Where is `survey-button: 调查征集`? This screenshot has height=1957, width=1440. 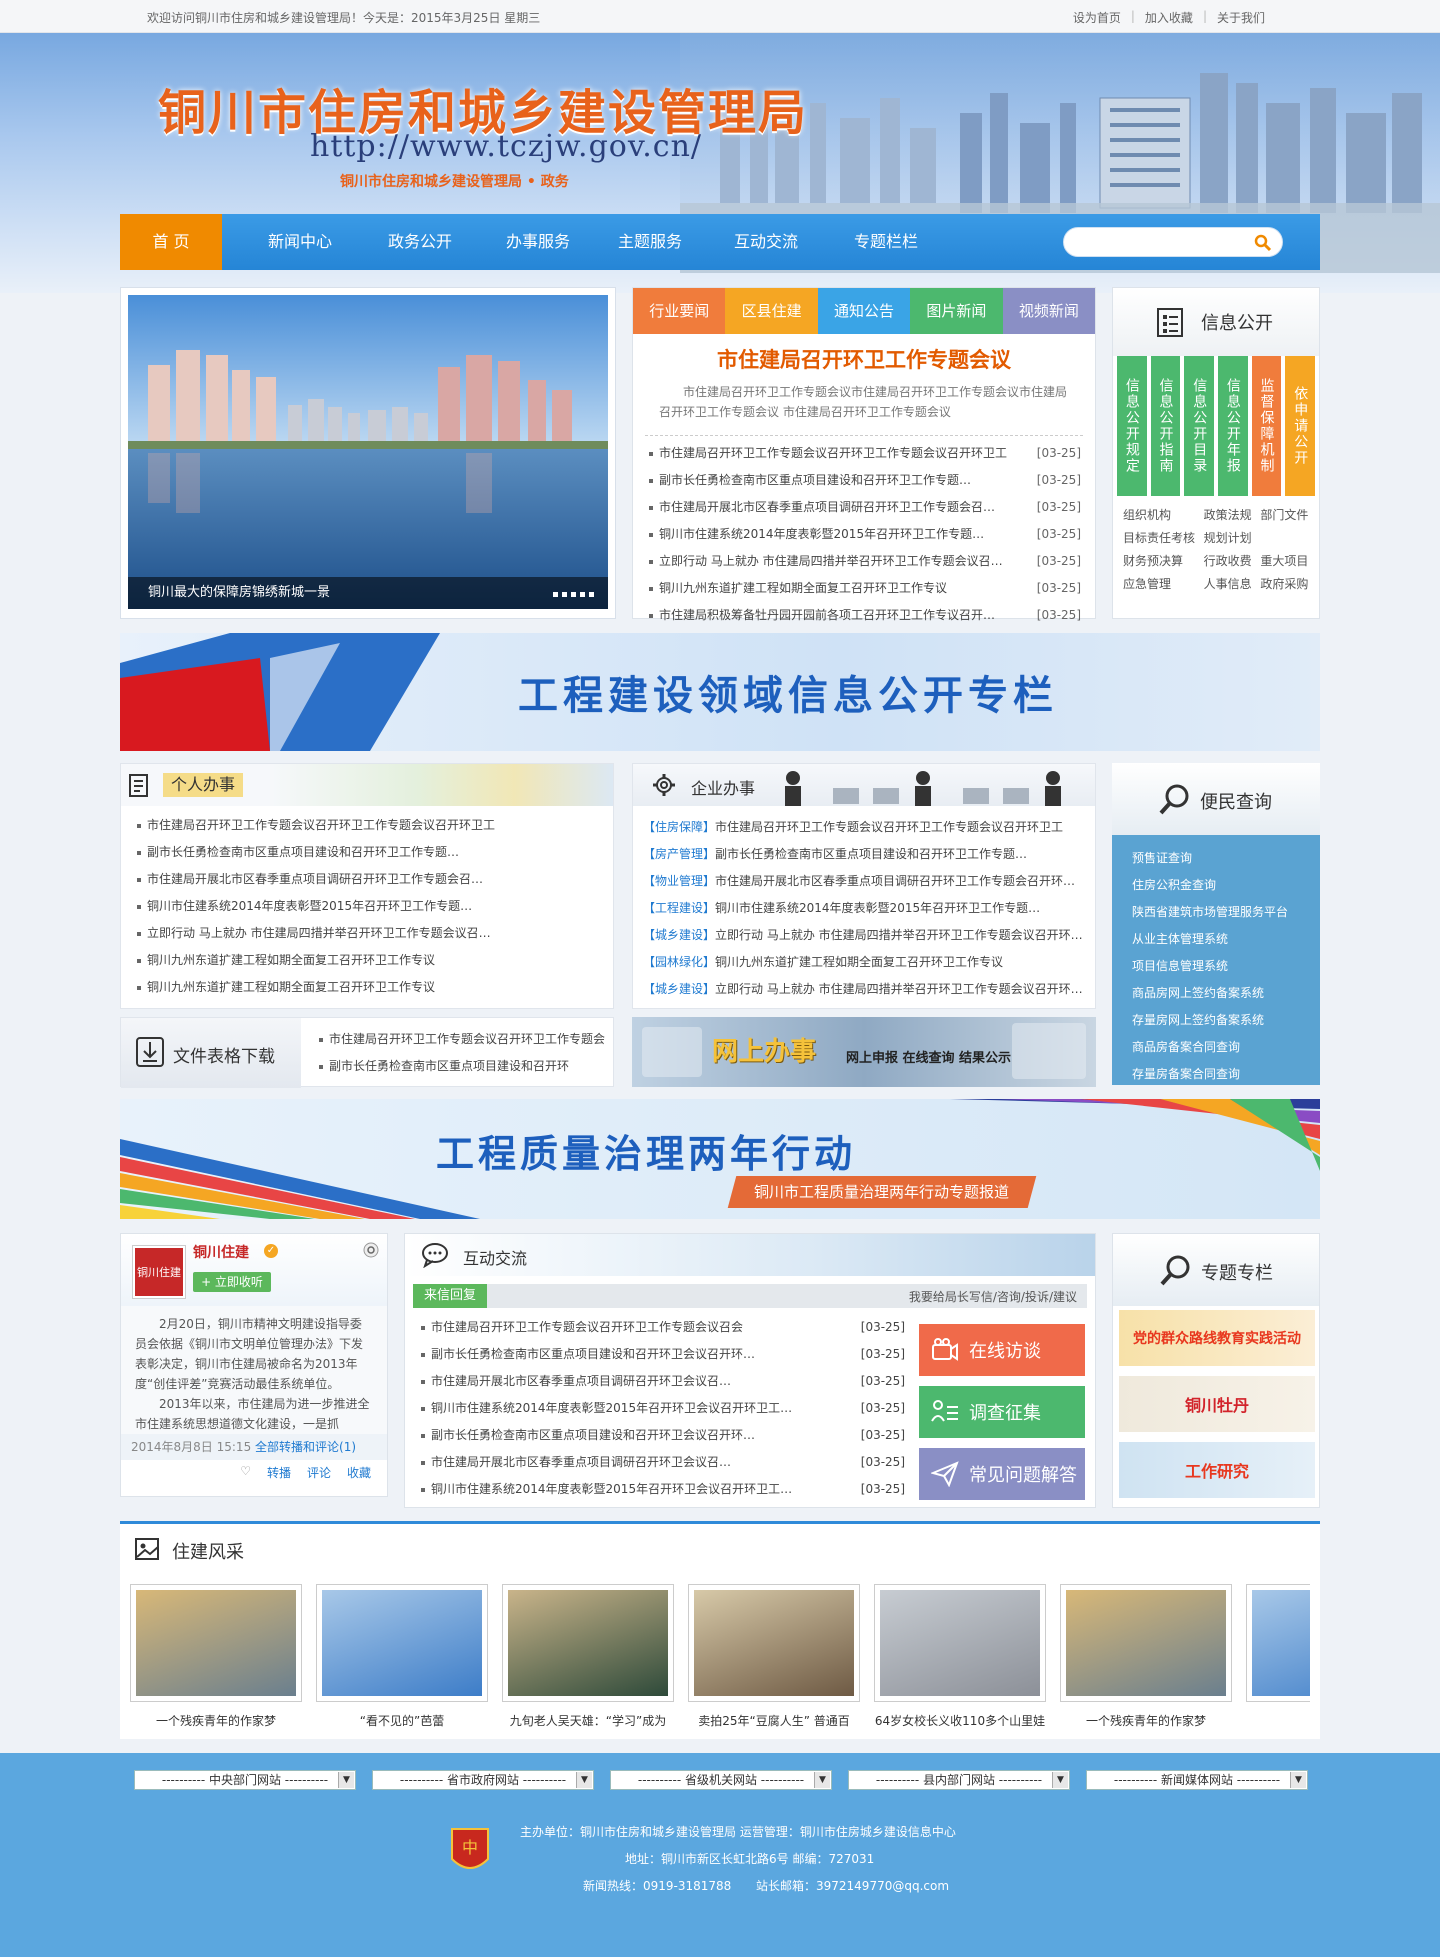
survey-button: 调查征集 is located at coordinates (1002, 1412).